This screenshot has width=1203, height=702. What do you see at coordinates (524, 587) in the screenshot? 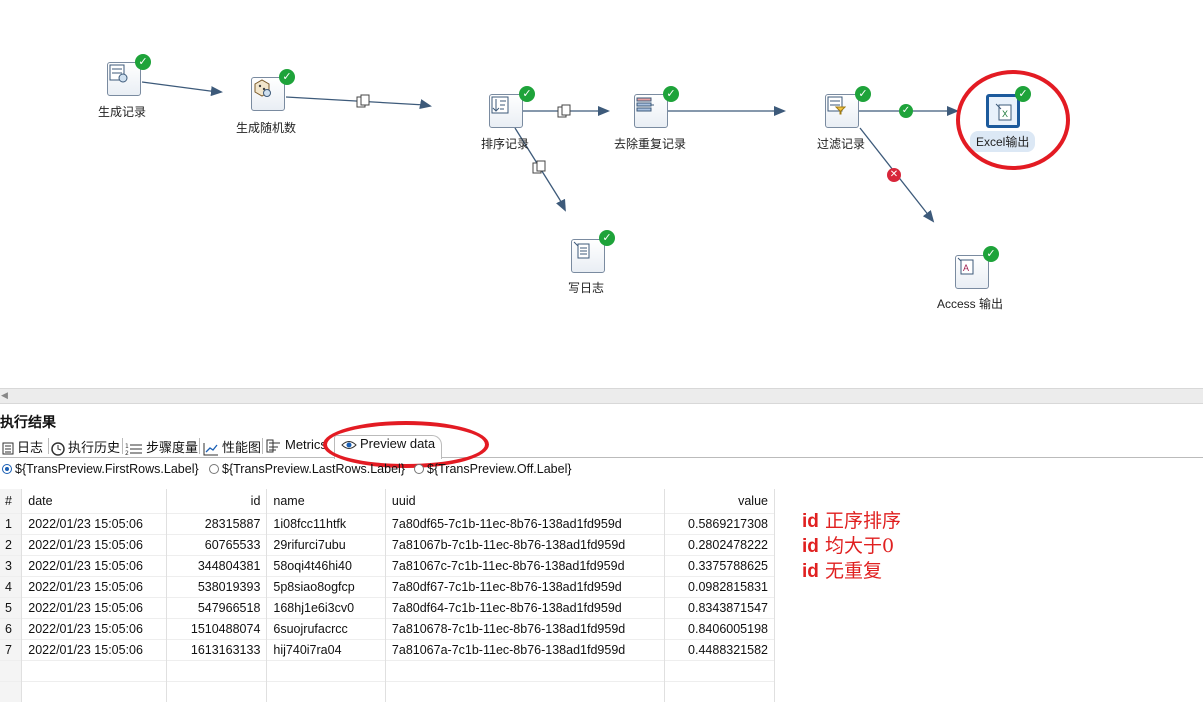
I see `table-cell: 7a80df67-7c1b-11ec-8b76-138ad1fd959d` at bounding box center [524, 587].